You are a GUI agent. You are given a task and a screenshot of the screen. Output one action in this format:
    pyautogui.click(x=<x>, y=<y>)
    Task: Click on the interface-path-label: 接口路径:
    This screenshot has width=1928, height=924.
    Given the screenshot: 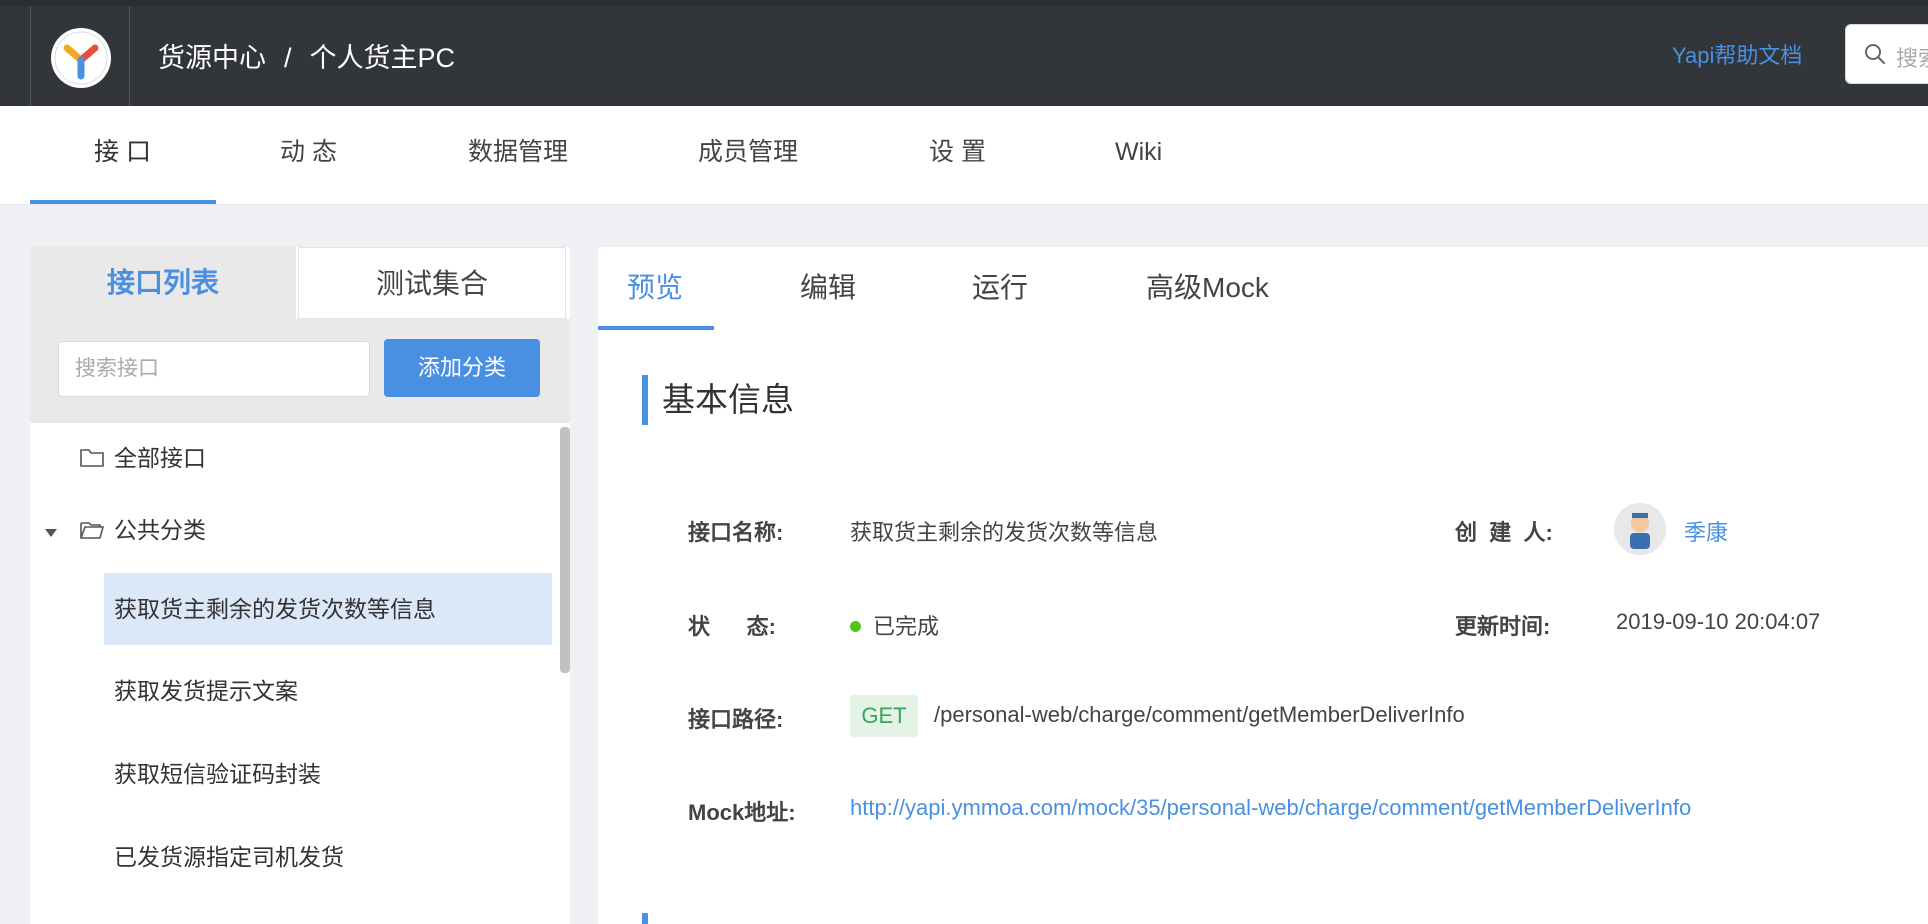 What is the action you would take?
    pyautogui.click(x=736, y=719)
    